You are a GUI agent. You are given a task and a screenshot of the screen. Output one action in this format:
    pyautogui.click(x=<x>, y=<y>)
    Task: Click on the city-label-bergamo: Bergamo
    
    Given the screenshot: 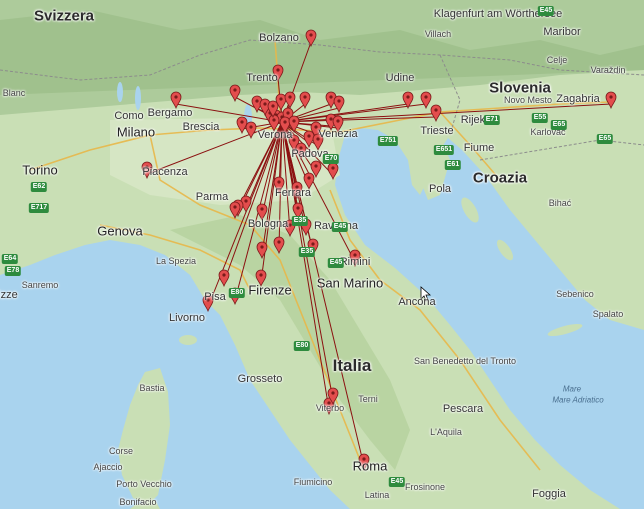 What is the action you would take?
    pyautogui.click(x=170, y=113)
    